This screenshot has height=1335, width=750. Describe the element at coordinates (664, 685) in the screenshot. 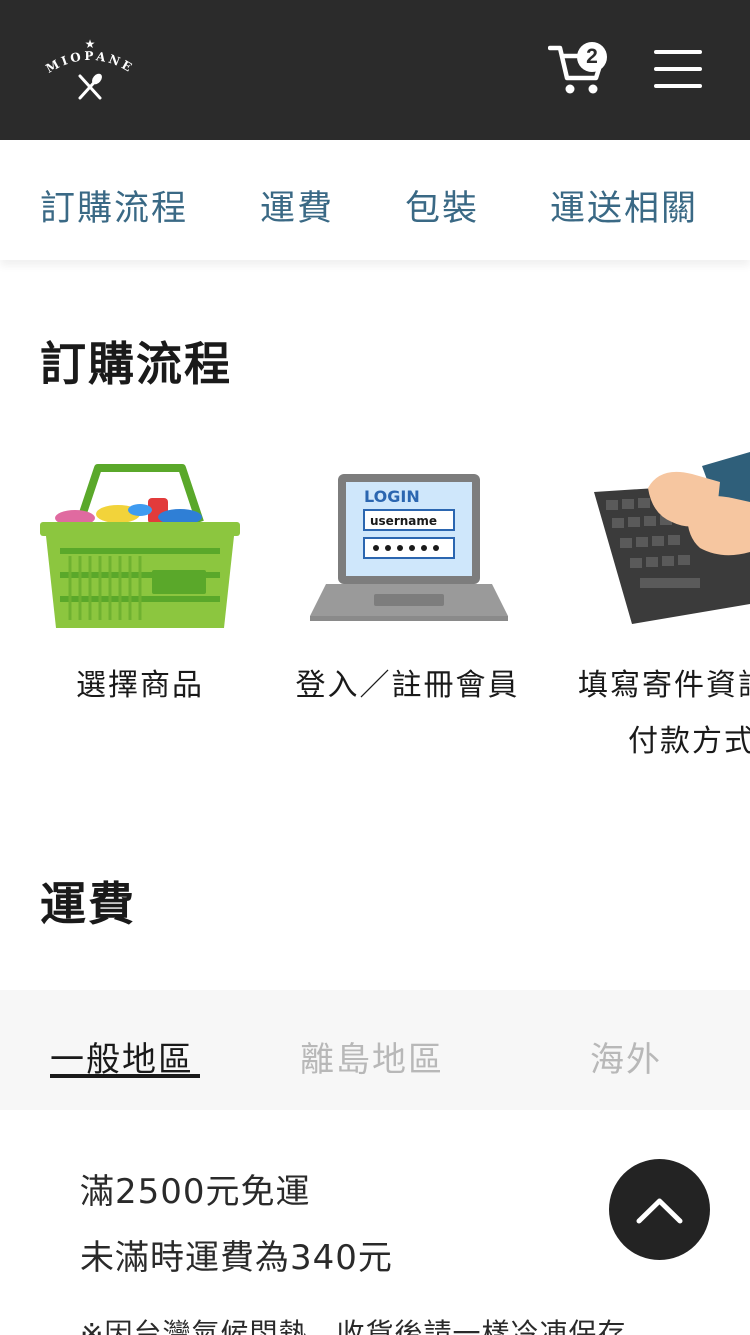

I see `step-fill-info-line1: 填寫寄件資訊` at that location.